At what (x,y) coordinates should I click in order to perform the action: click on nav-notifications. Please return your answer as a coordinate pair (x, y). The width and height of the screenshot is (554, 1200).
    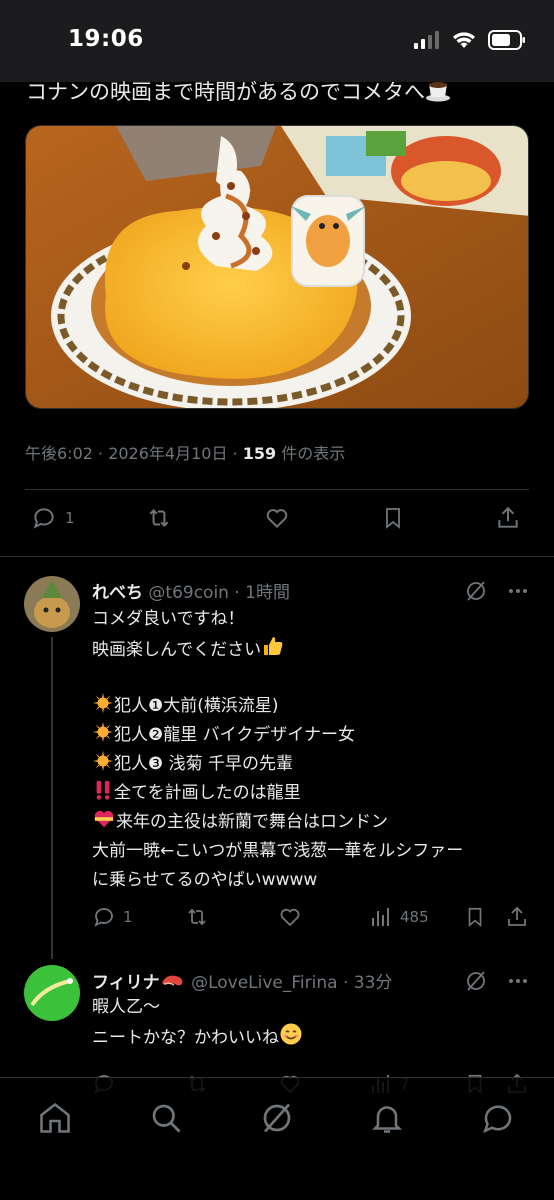
    Looking at the image, I should click on (387, 1118).